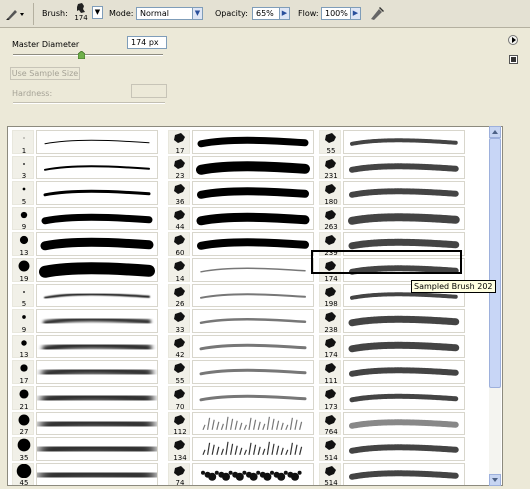 The image size is (530, 489). I want to click on opacity-slider-button: ▶, so click(284, 13).